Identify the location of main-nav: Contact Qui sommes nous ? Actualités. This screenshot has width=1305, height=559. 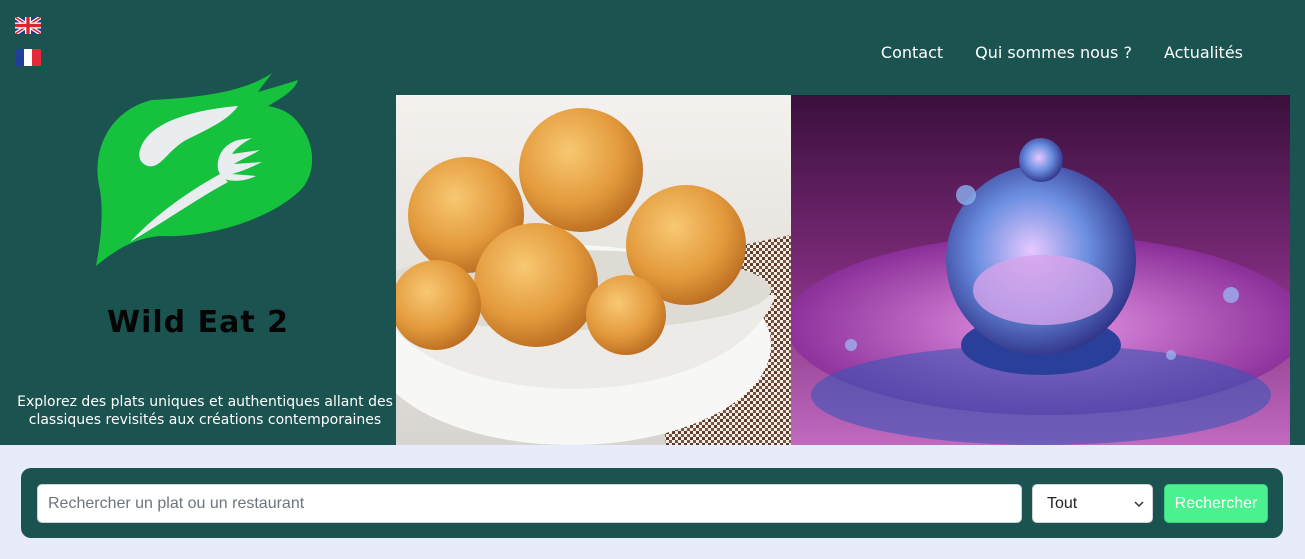
(1062, 53).